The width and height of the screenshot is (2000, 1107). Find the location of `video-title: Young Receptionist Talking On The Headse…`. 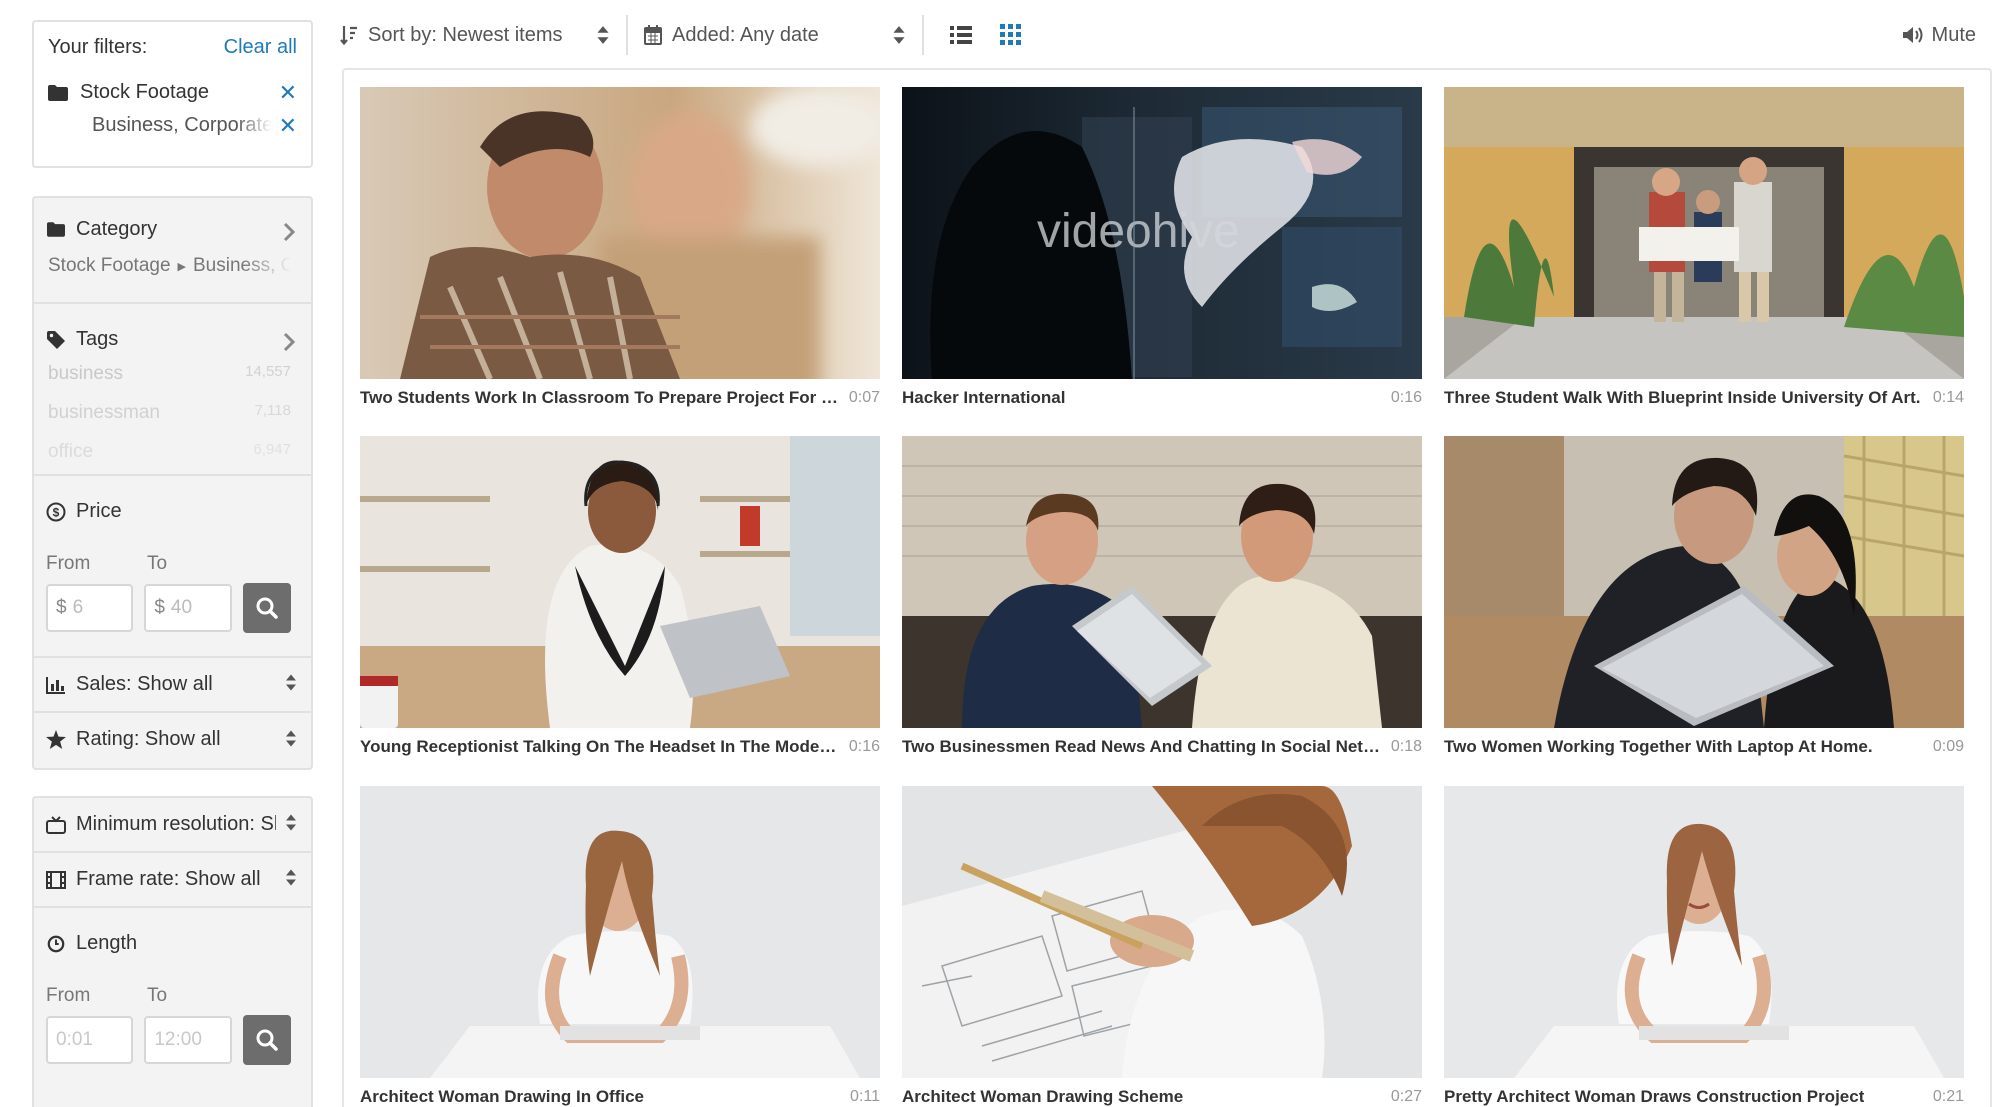

video-title: Young Receptionist Talking On The Headse… is located at coordinates (601, 747).